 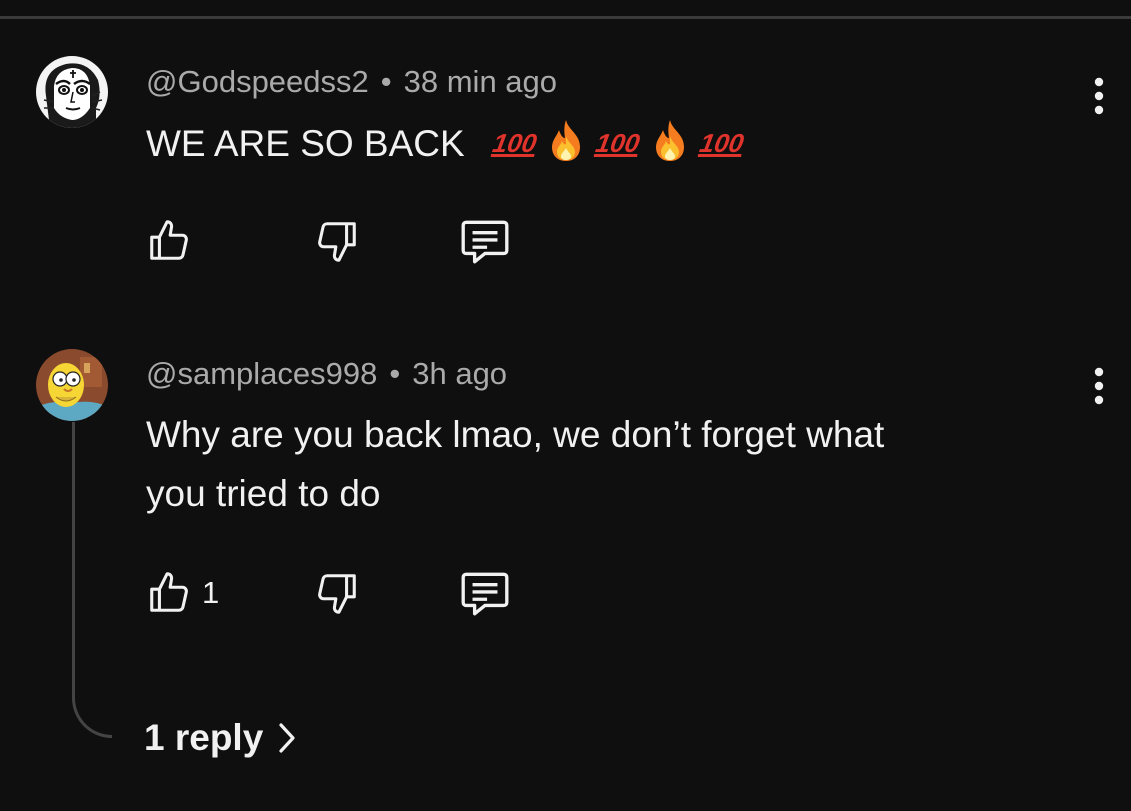 What do you see at coordinates (204, 737) in the screenshot?
I see `replies-count-label: 1 reply` at bounding box center [204, 737].